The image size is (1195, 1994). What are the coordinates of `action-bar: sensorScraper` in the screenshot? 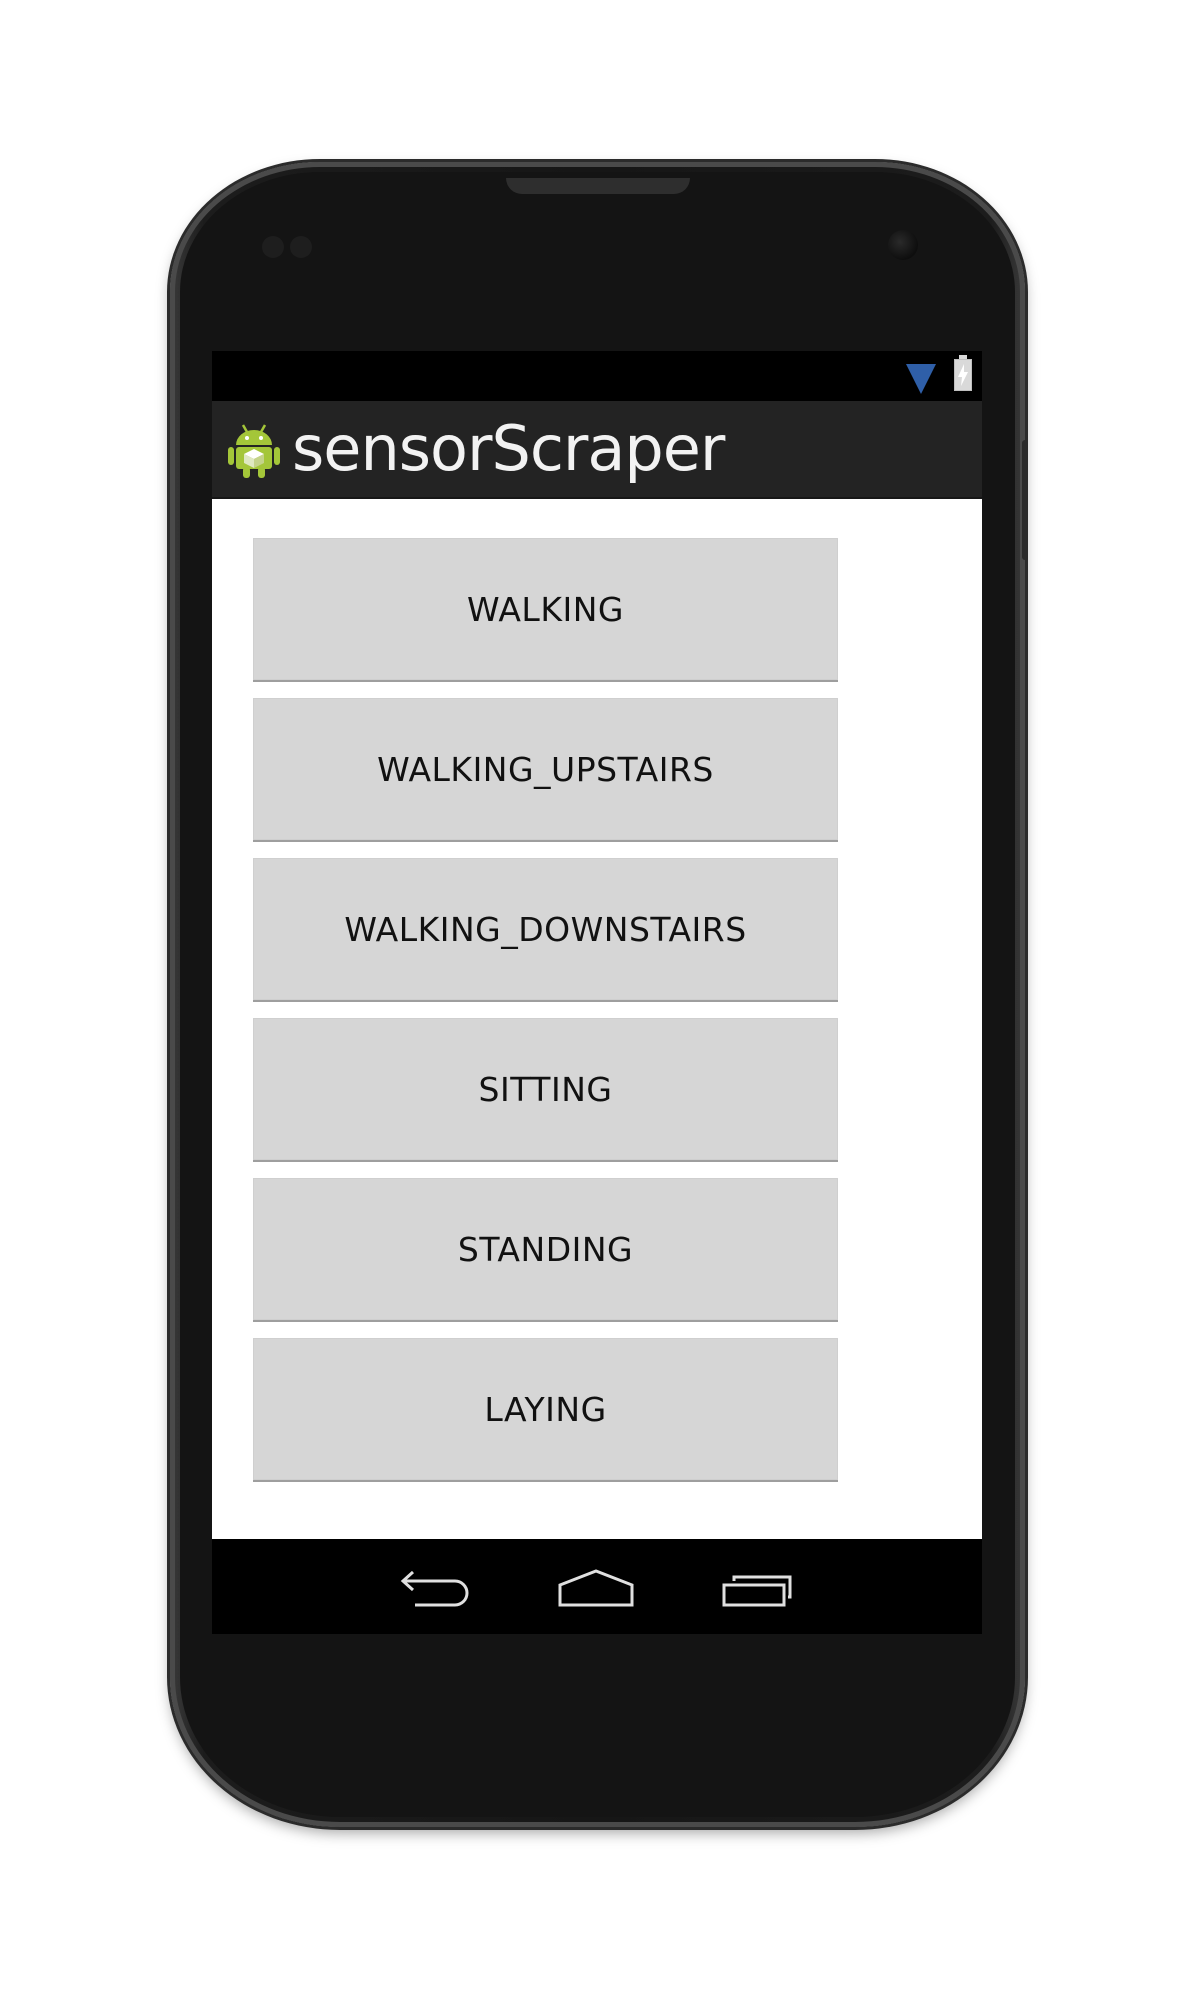 It's located at (597, 450).